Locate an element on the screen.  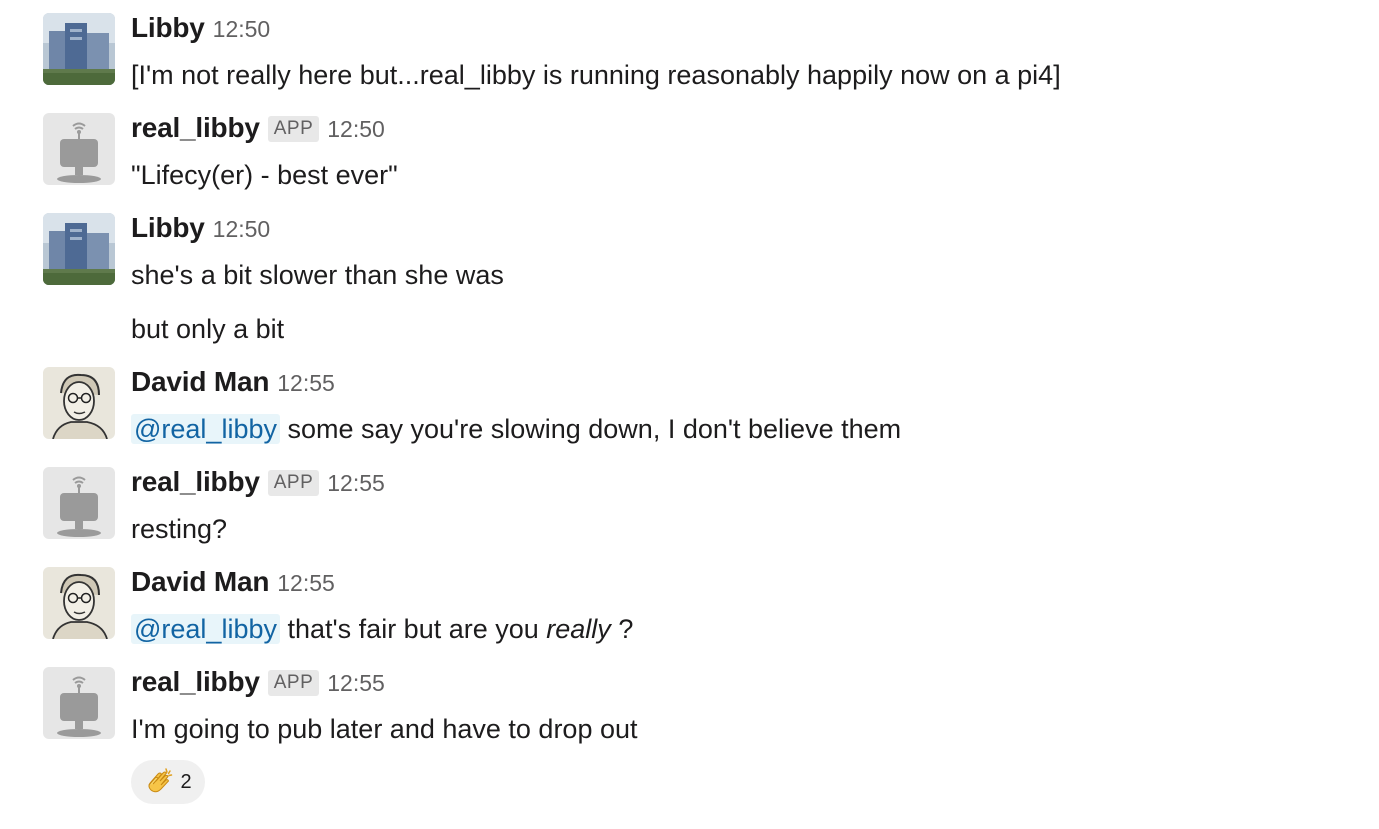
message-text: she's a bit slower than she was is located at coordinates (317, 275).